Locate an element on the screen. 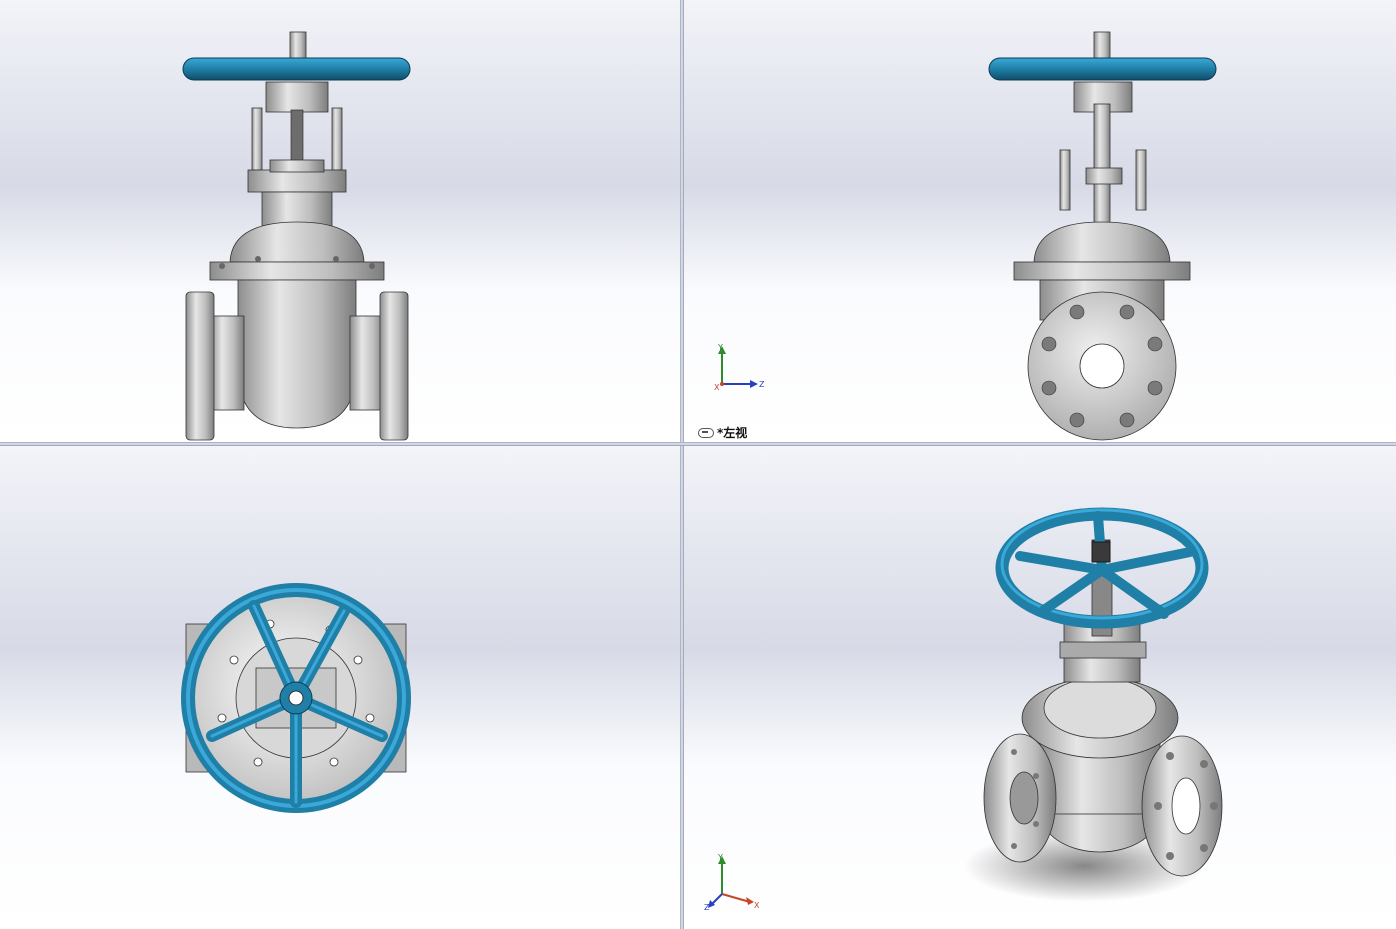 The width and height of the screenshot is (1396, 929). viewport-splitter-vertical is located at coordinates (682, 464).